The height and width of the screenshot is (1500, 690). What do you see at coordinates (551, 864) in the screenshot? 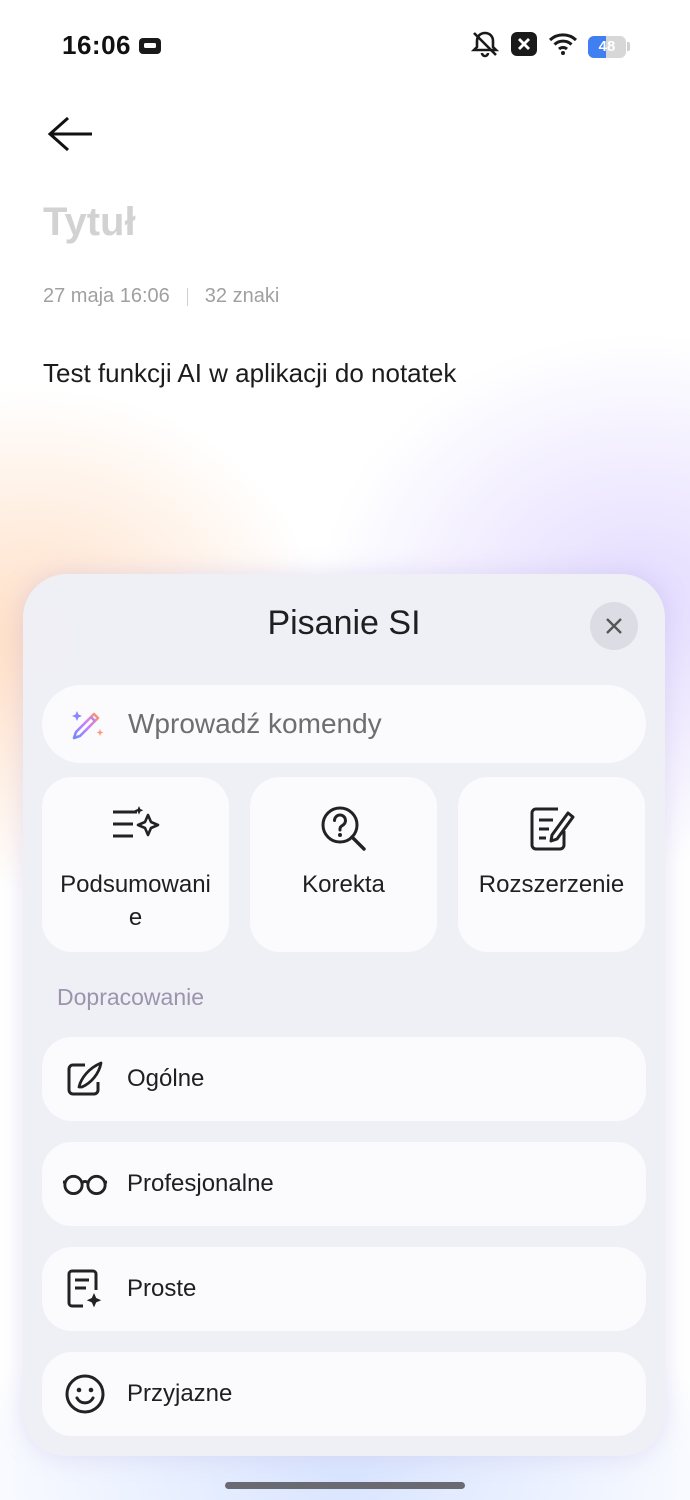
I see `expand-button: Rozszerzenie` at bounding box center [551, 864].